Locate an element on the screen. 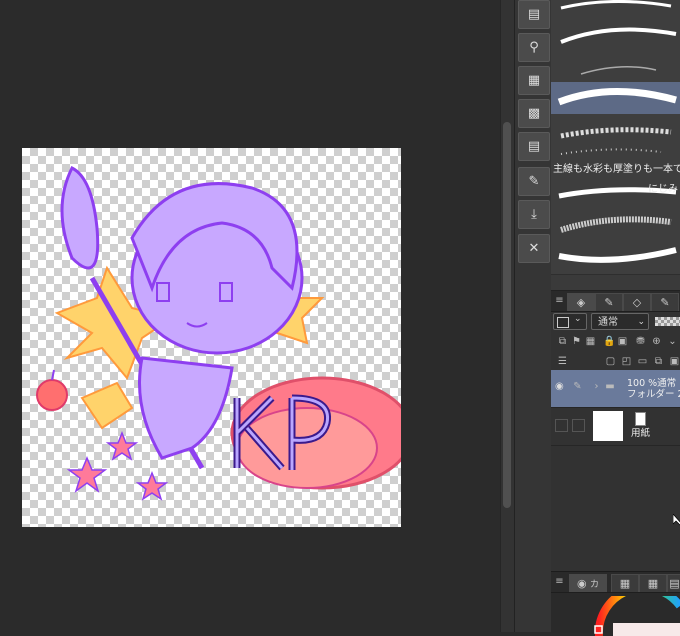 This screenshot has height=636, width=680. pen-icon: ✎ is located at coordinates (577, 386).